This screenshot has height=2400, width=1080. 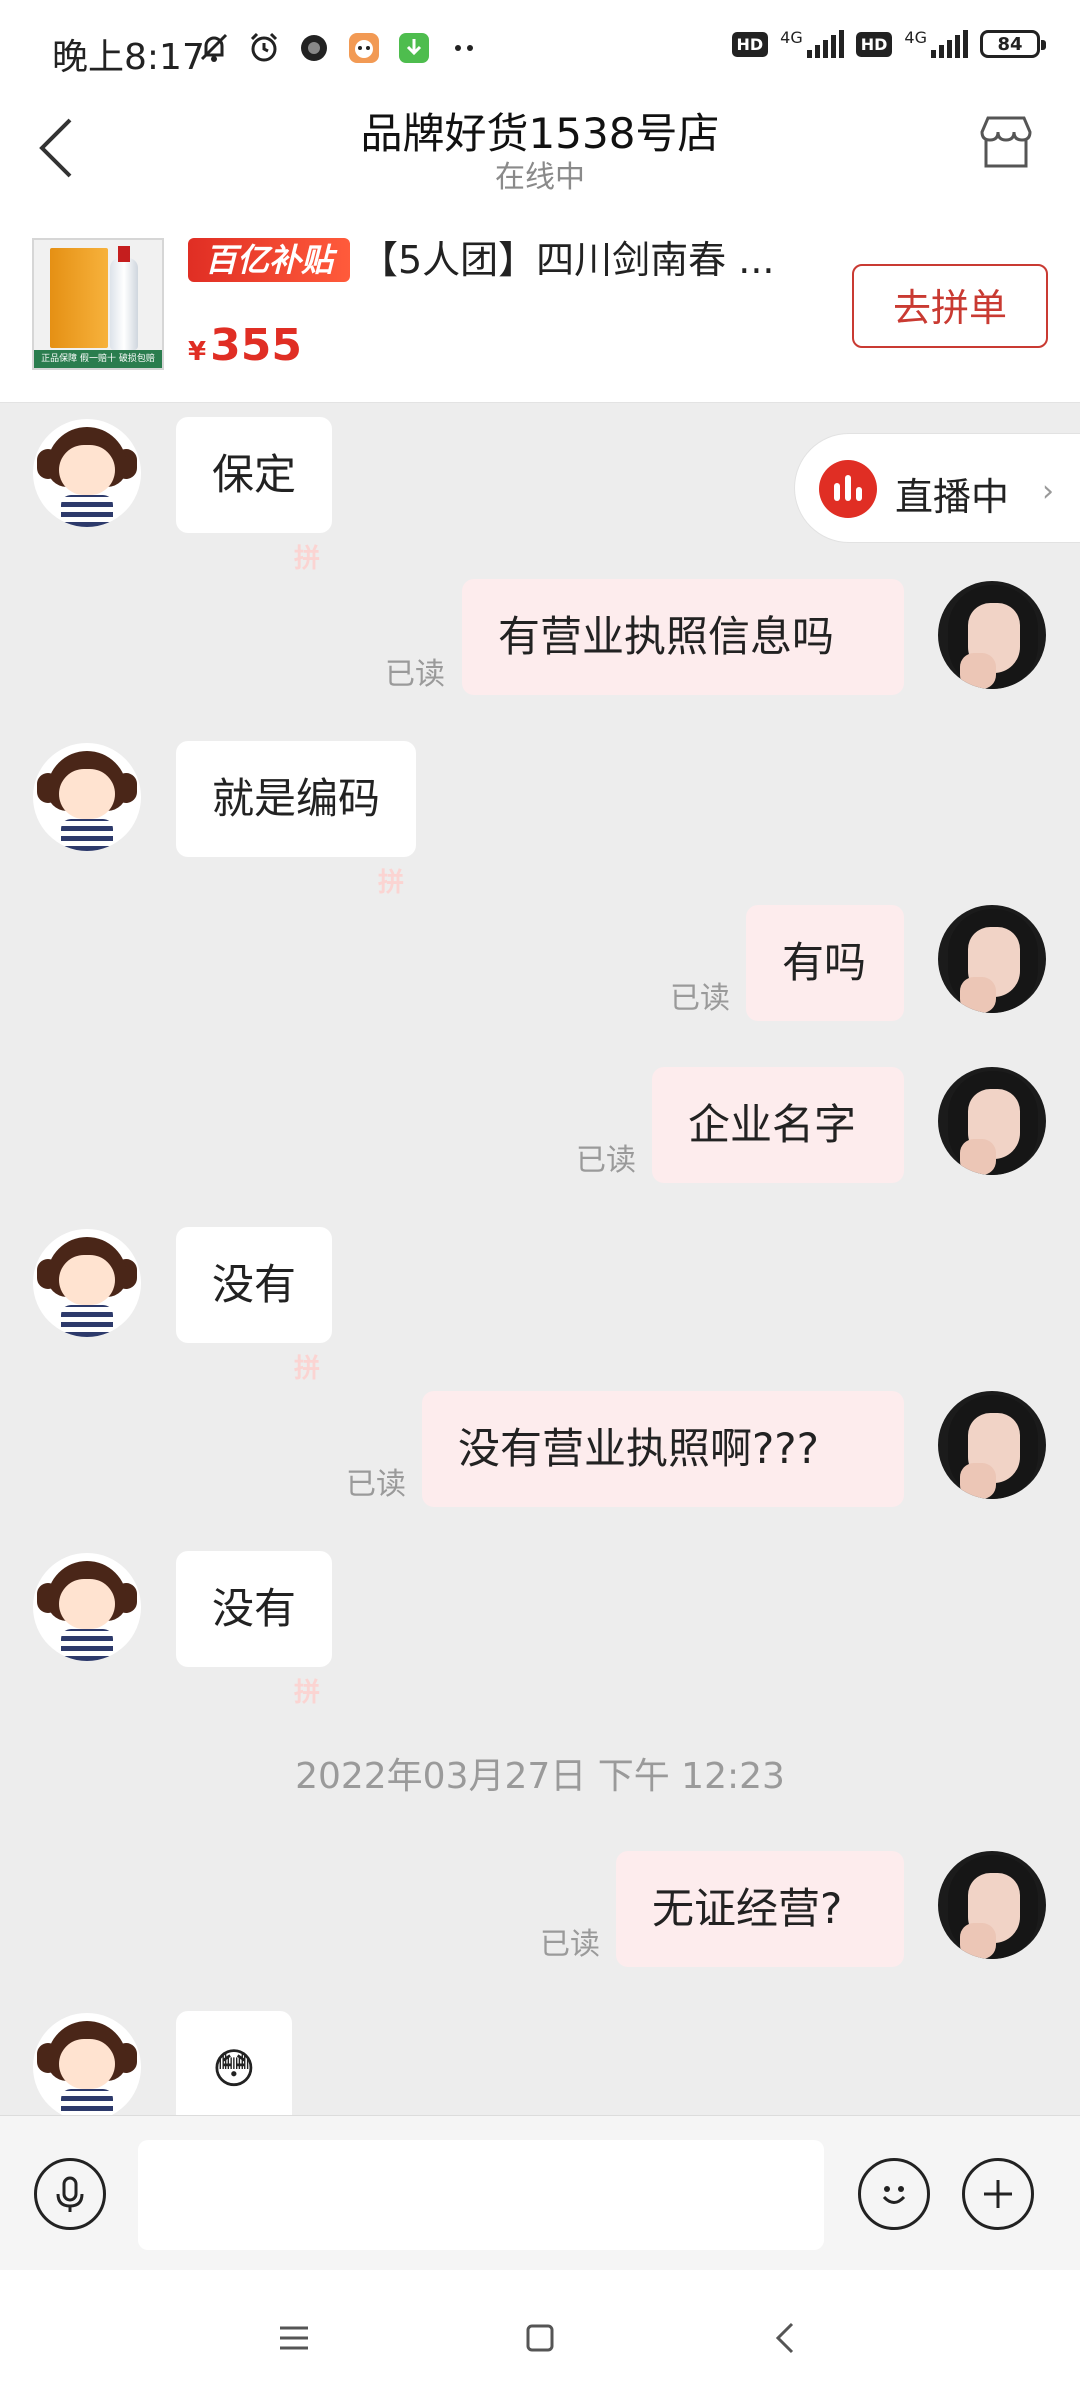 I want to click on menu-icon, so click(x=294, y=2338).